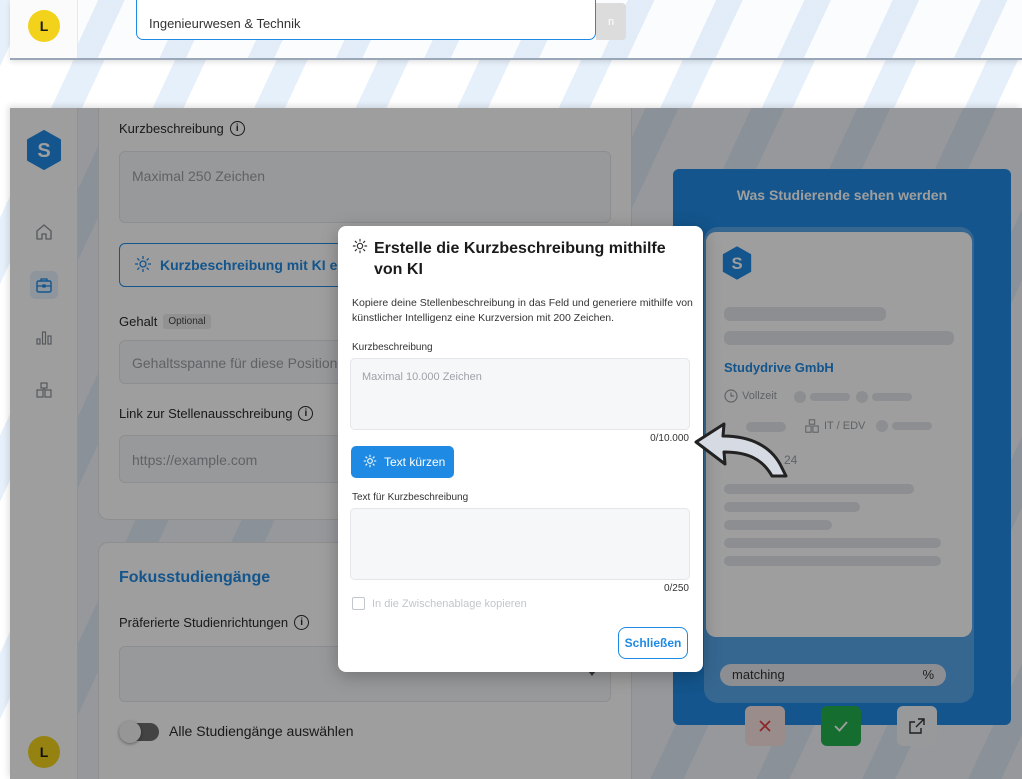 The image size is (1022, 779). Describe the element at coordinates (653, 643) in the screenshot. I see `close-button: Schließen` at that location.